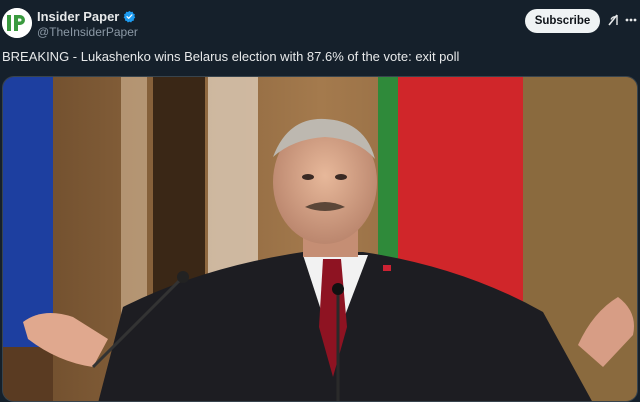 This screenshot has height=402, width=640. I want to click on avatar, so click(17, 23).